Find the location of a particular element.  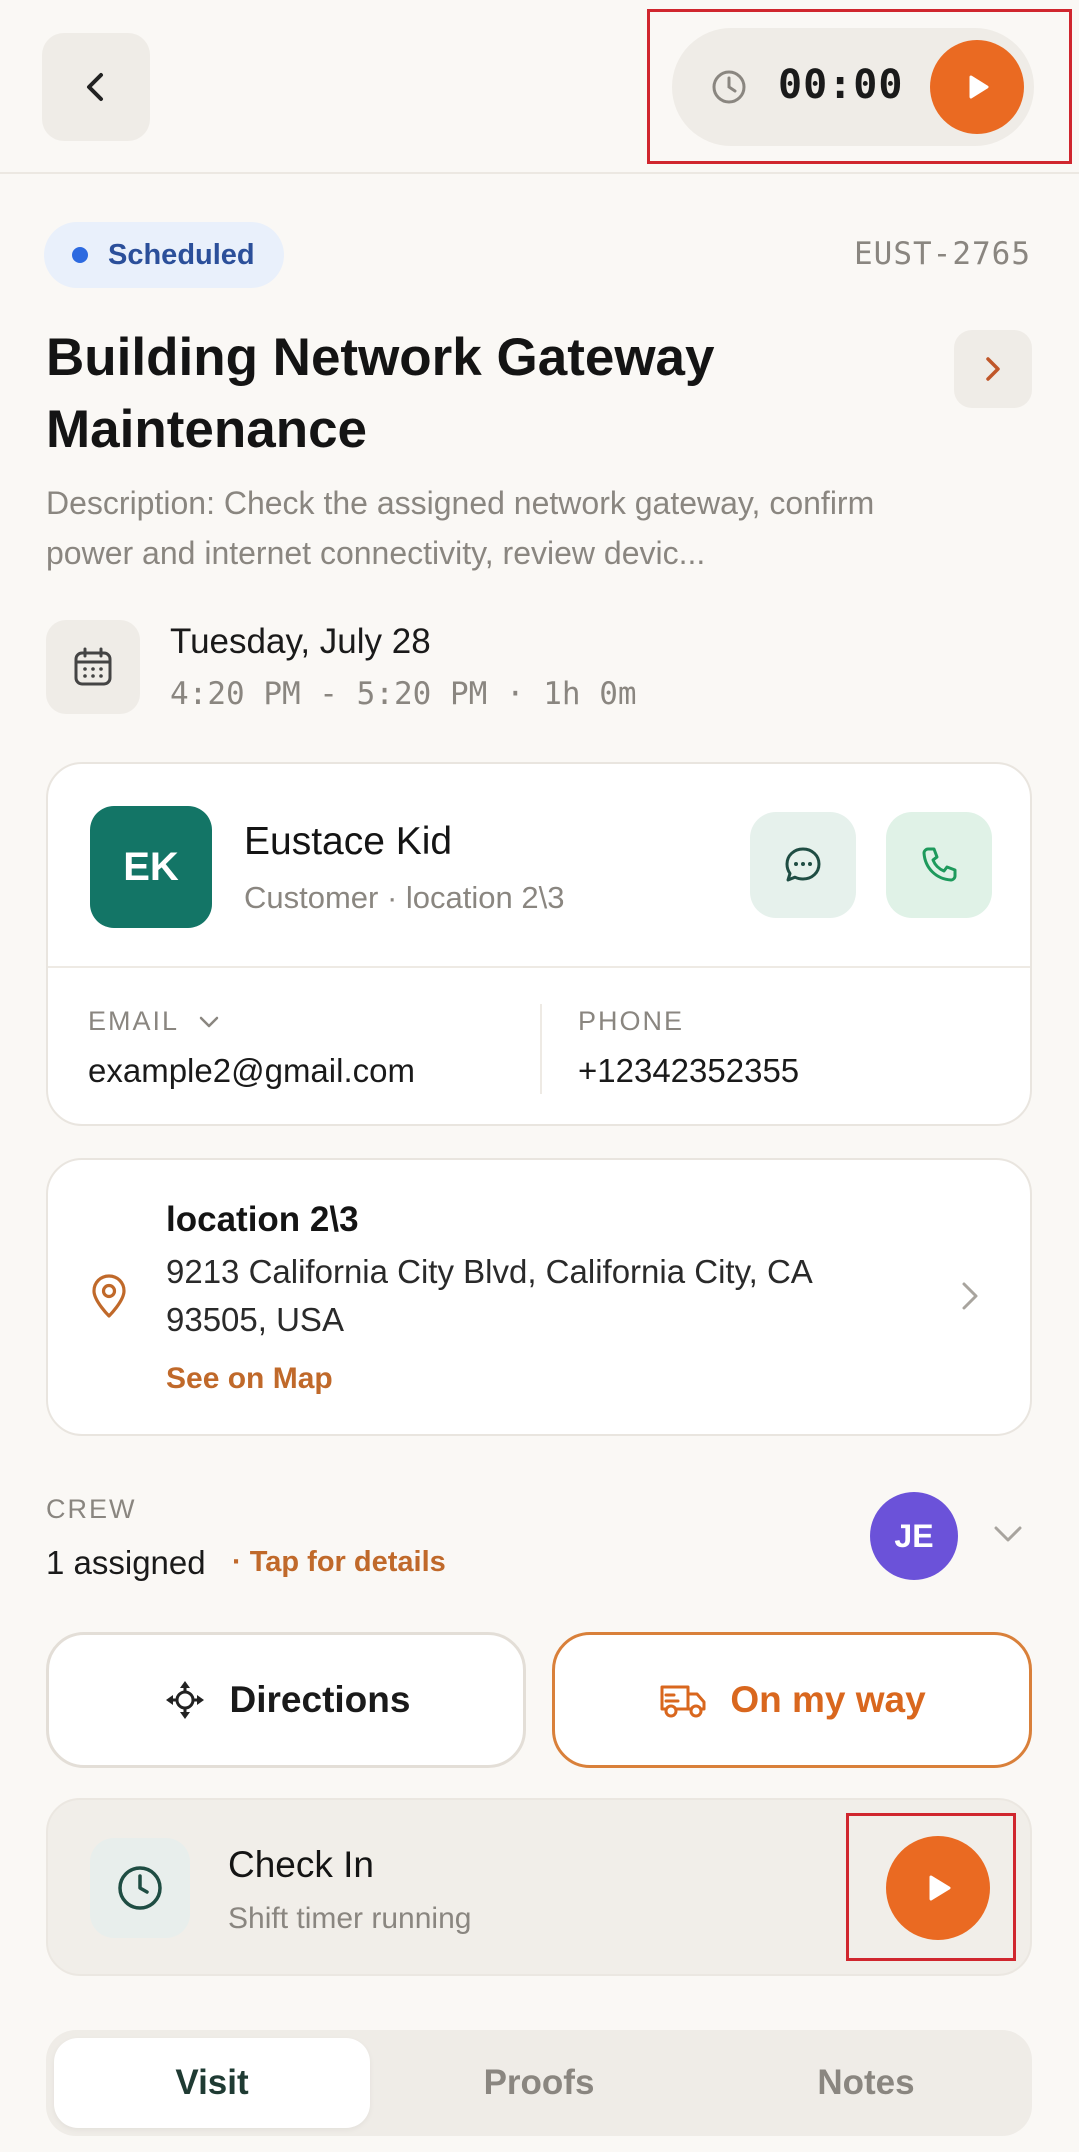

card-divider is located at coordinates (539, 967).